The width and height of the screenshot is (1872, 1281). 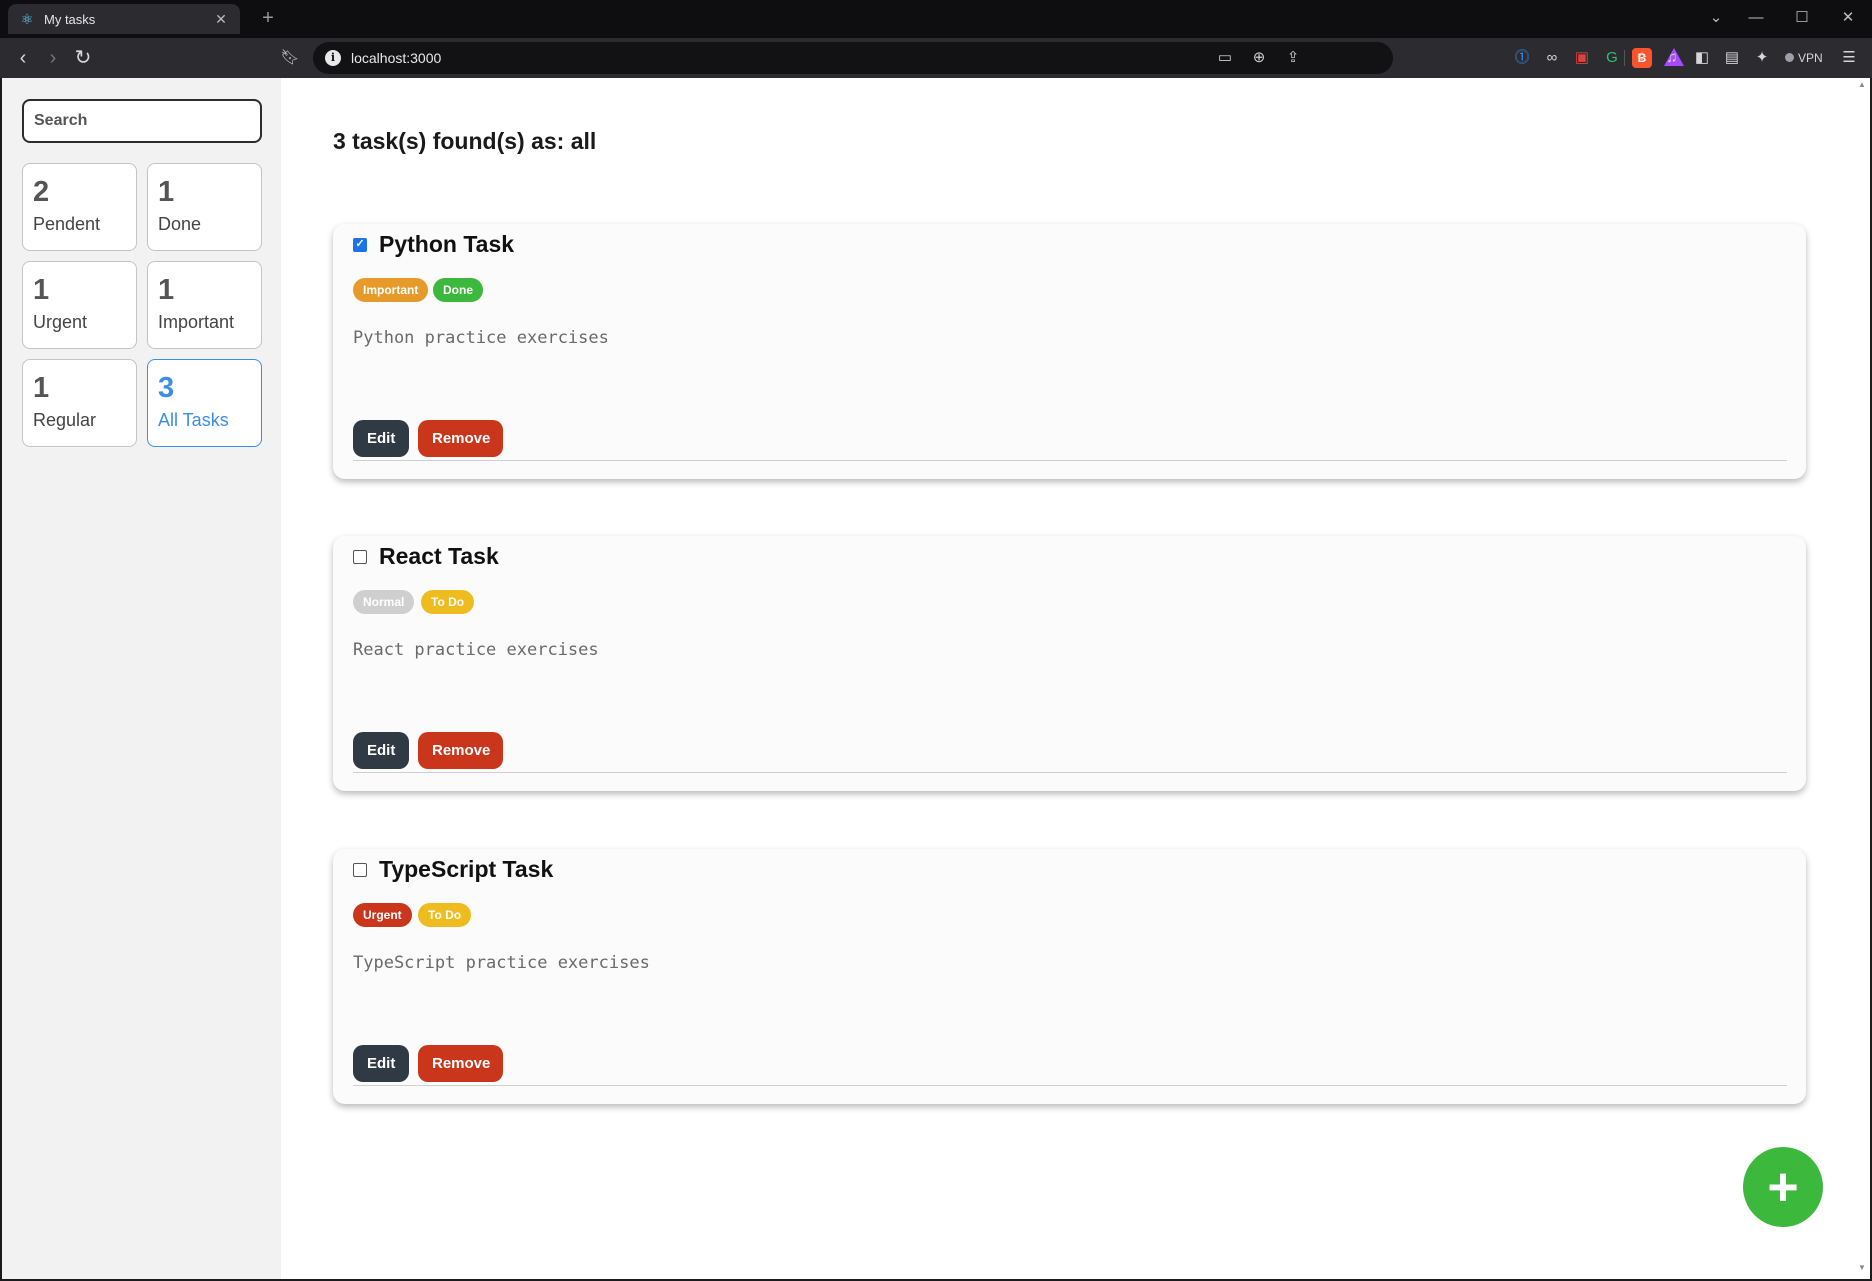 I want to click on wallet-icon: ▤, so click(x=1732, y=58).